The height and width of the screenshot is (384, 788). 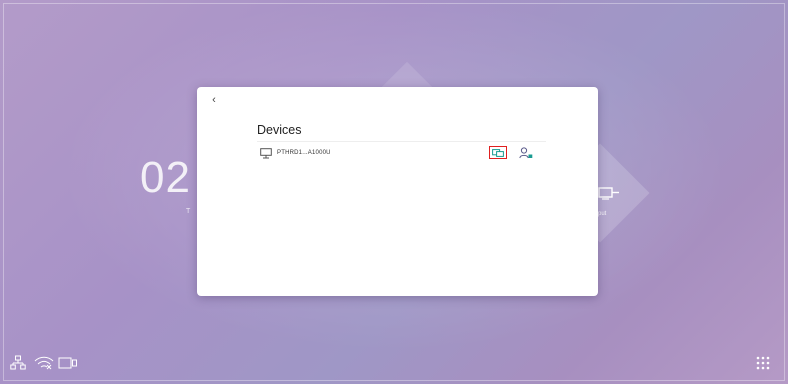 What do you see at coordinates (608, 193) in the screenshot?
I see `input-source-icon` at bounding box center [608, 193].